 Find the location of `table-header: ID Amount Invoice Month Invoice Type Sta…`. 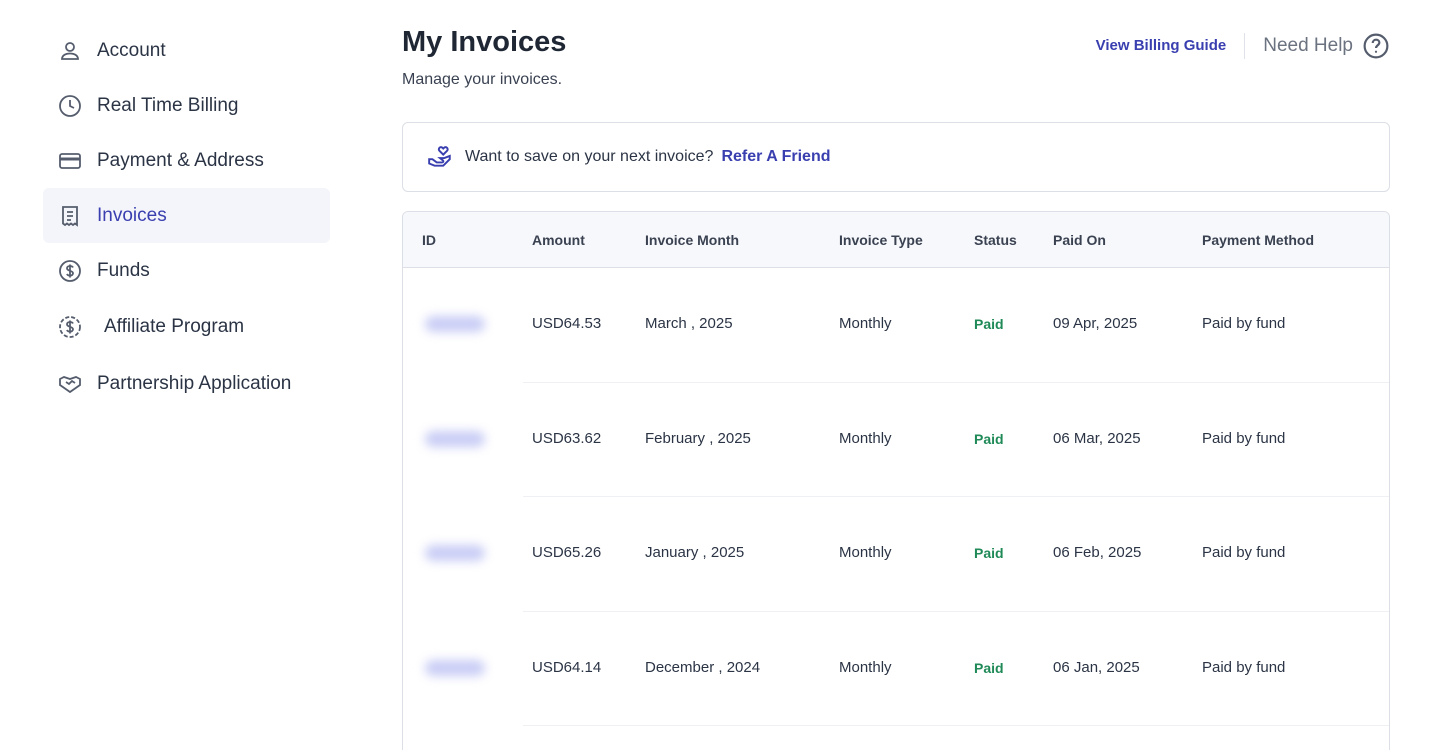

table-header: ID Amount Invoice Month Invoice Type Sta… is located at coordinates (896, 240).